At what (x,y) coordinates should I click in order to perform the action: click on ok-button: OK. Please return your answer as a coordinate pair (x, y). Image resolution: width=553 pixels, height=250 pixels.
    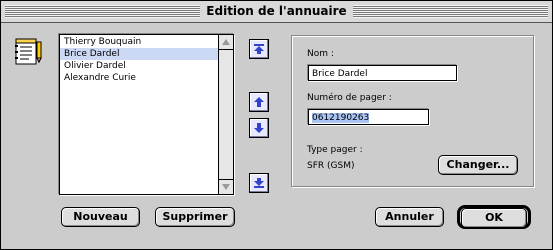
    Looking at the image, I should click on (494, 218).